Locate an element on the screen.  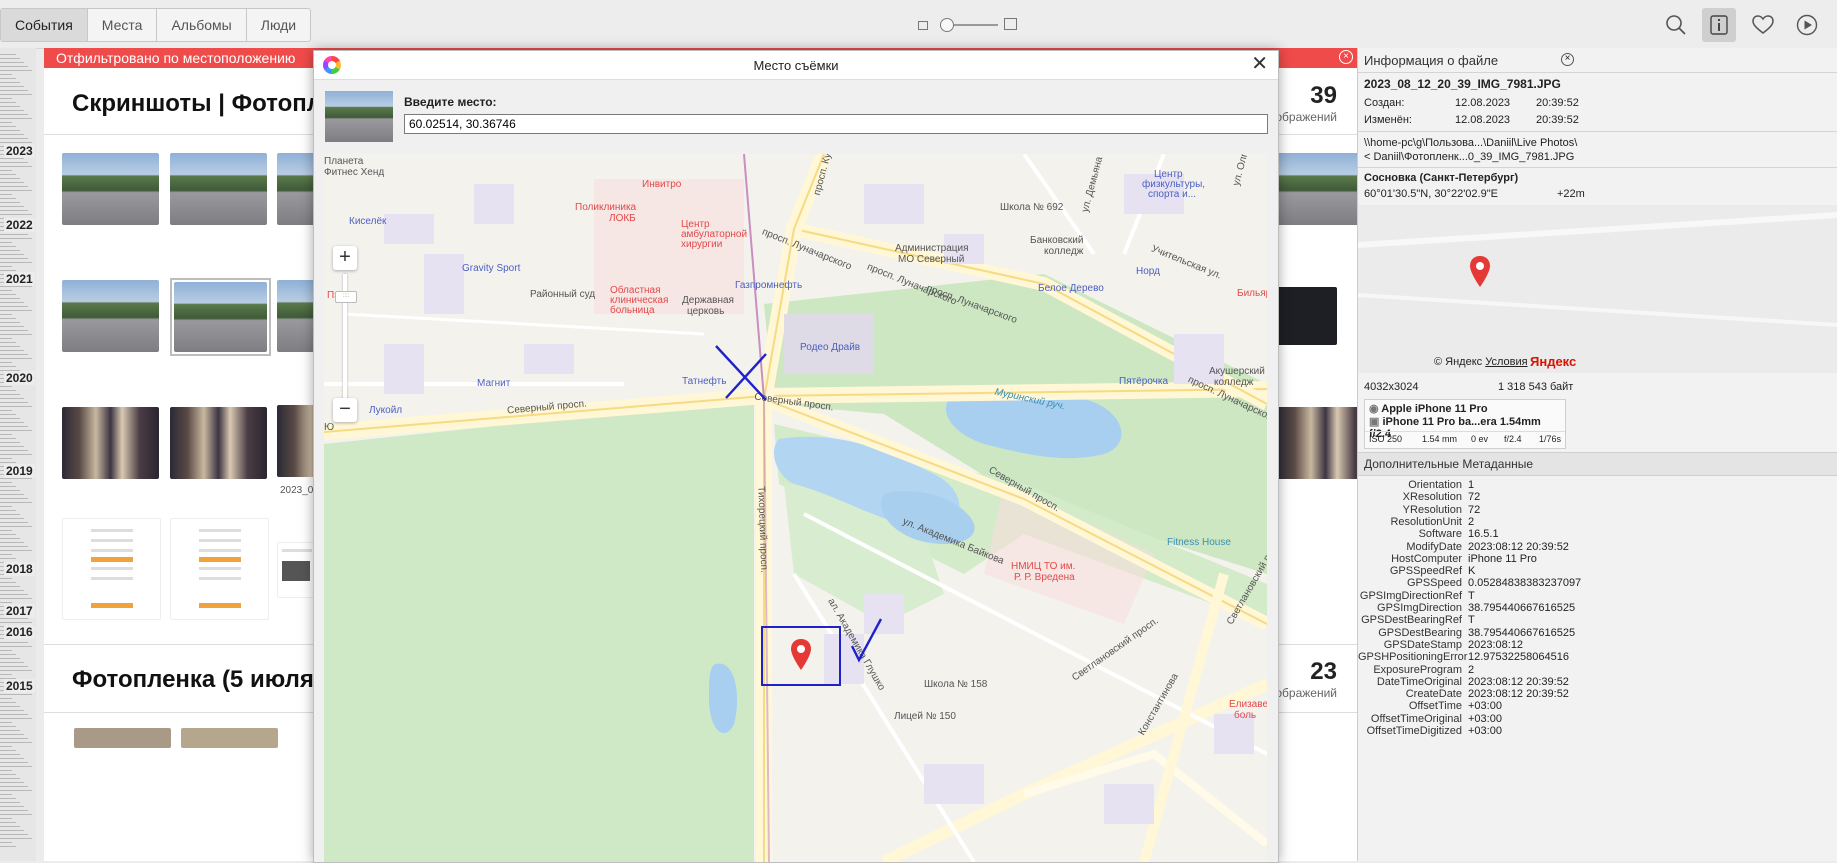
favorite-button is located at coordinates (1763, 25).